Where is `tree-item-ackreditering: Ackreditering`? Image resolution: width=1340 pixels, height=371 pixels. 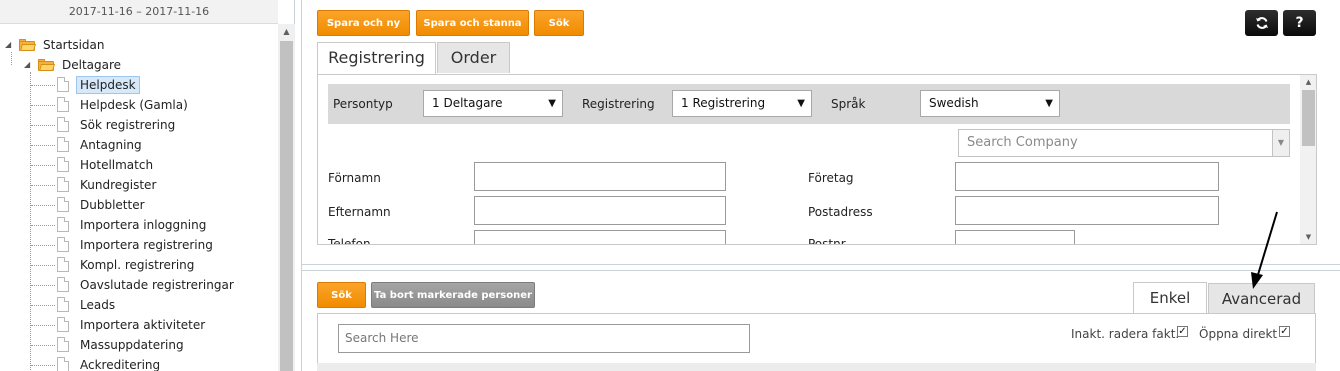
tree-item-ackreditering: Ackreditering is located at coordinates (139, 363).